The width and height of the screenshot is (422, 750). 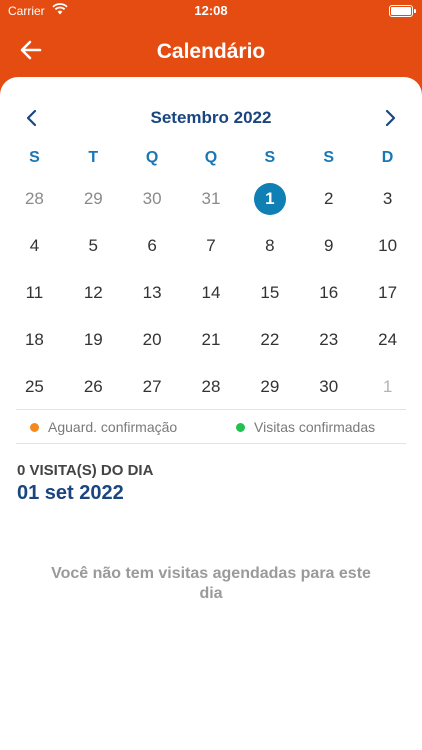 I want to click on calendar-week-row: 28 29 30 31 1 2 3, so click(x=211, y=198).